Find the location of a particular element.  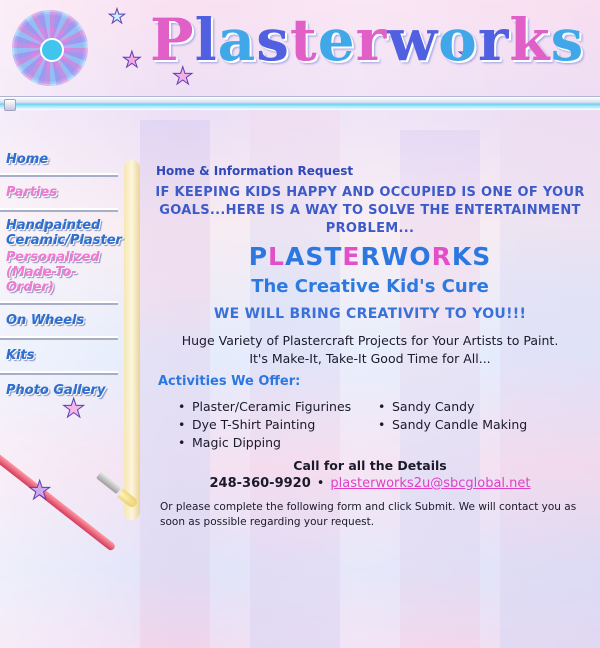

logo-letter: e is located at coordinates (336, 40).